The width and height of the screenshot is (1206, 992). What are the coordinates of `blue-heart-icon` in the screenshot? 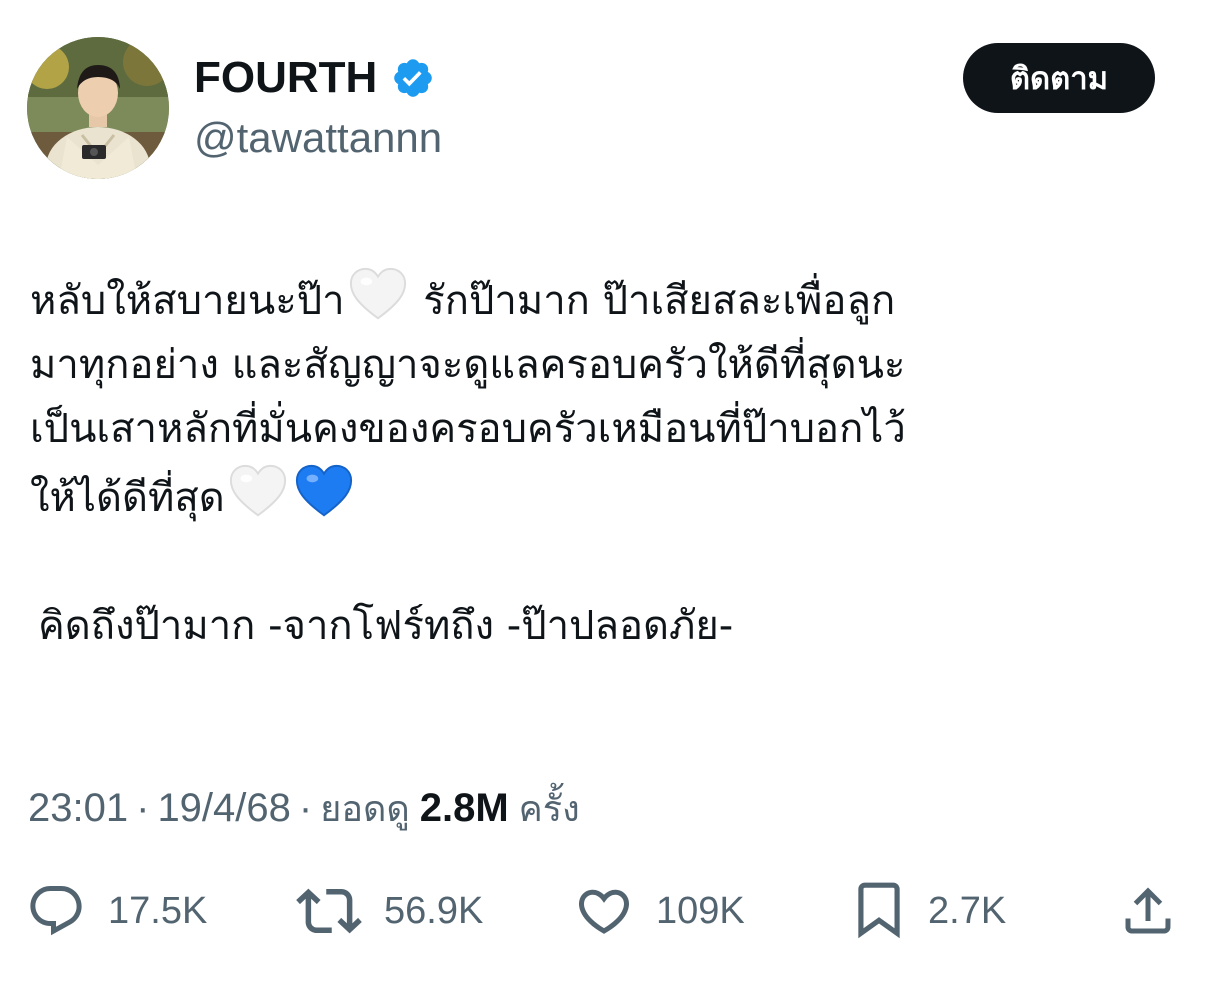 It's located at (324, 492).